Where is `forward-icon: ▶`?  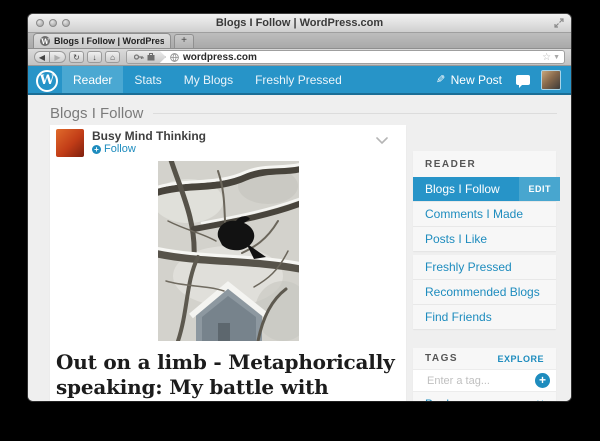 forward-icon: ▶ is located at coordinates (57, 57).